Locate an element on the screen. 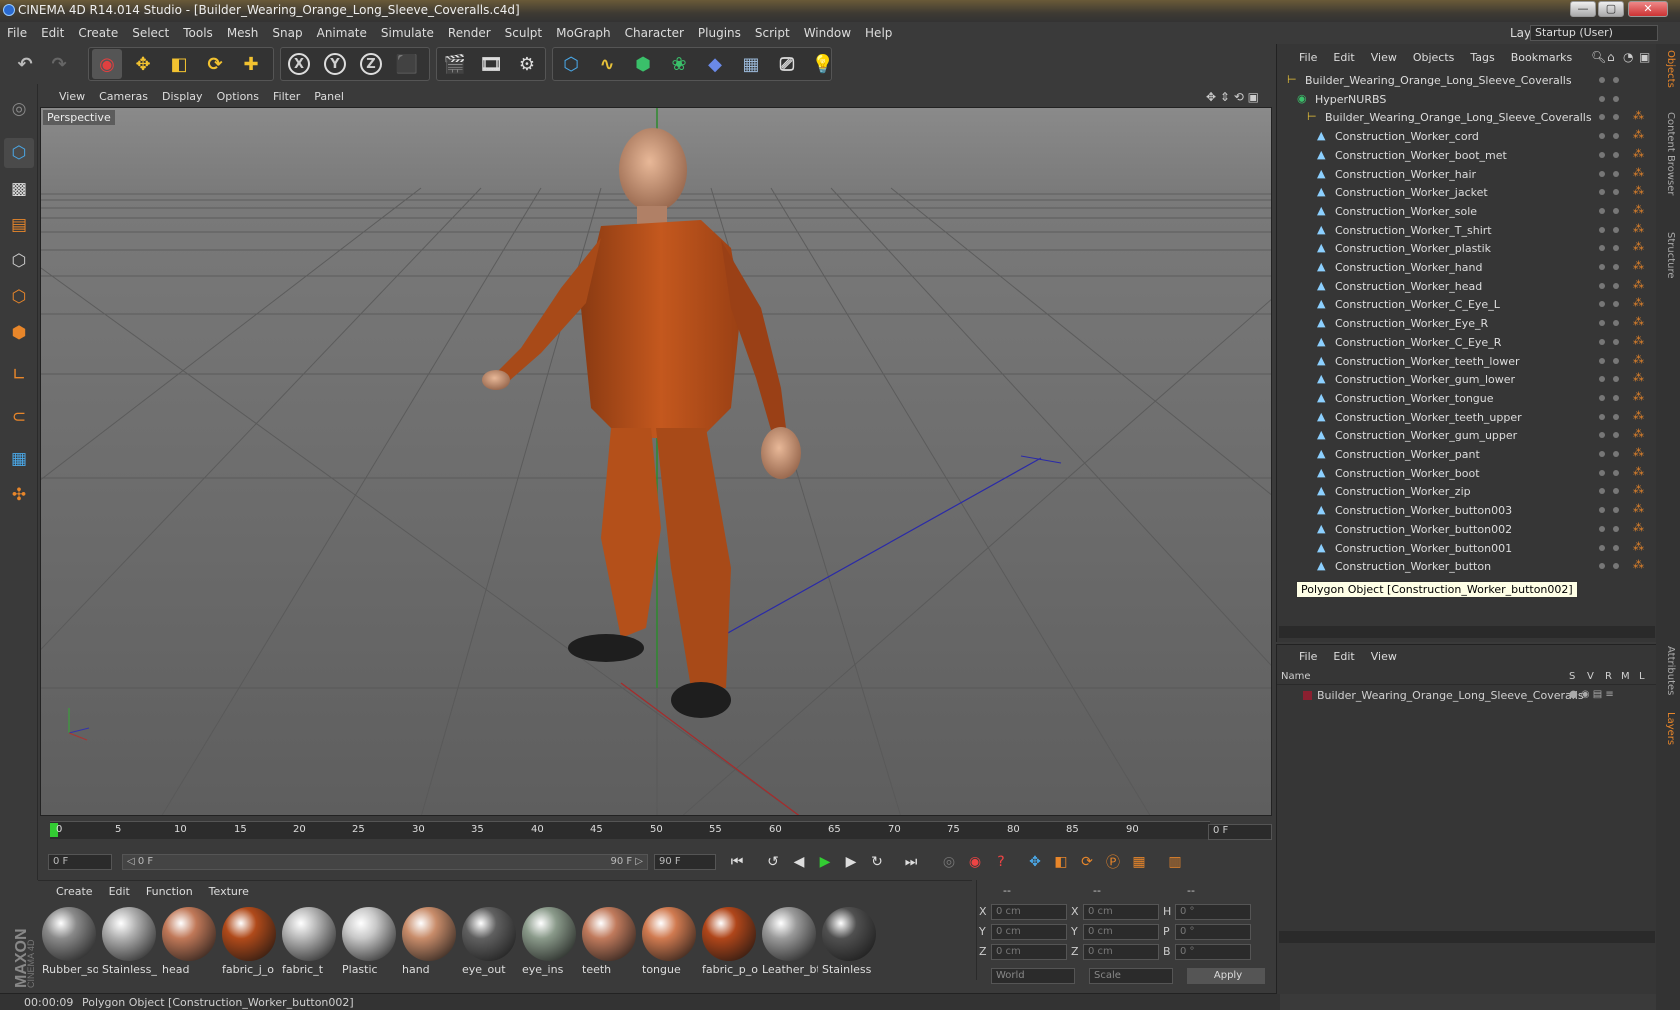  tab-content-browser: Content Browser is located at coordinates (1668, 153).